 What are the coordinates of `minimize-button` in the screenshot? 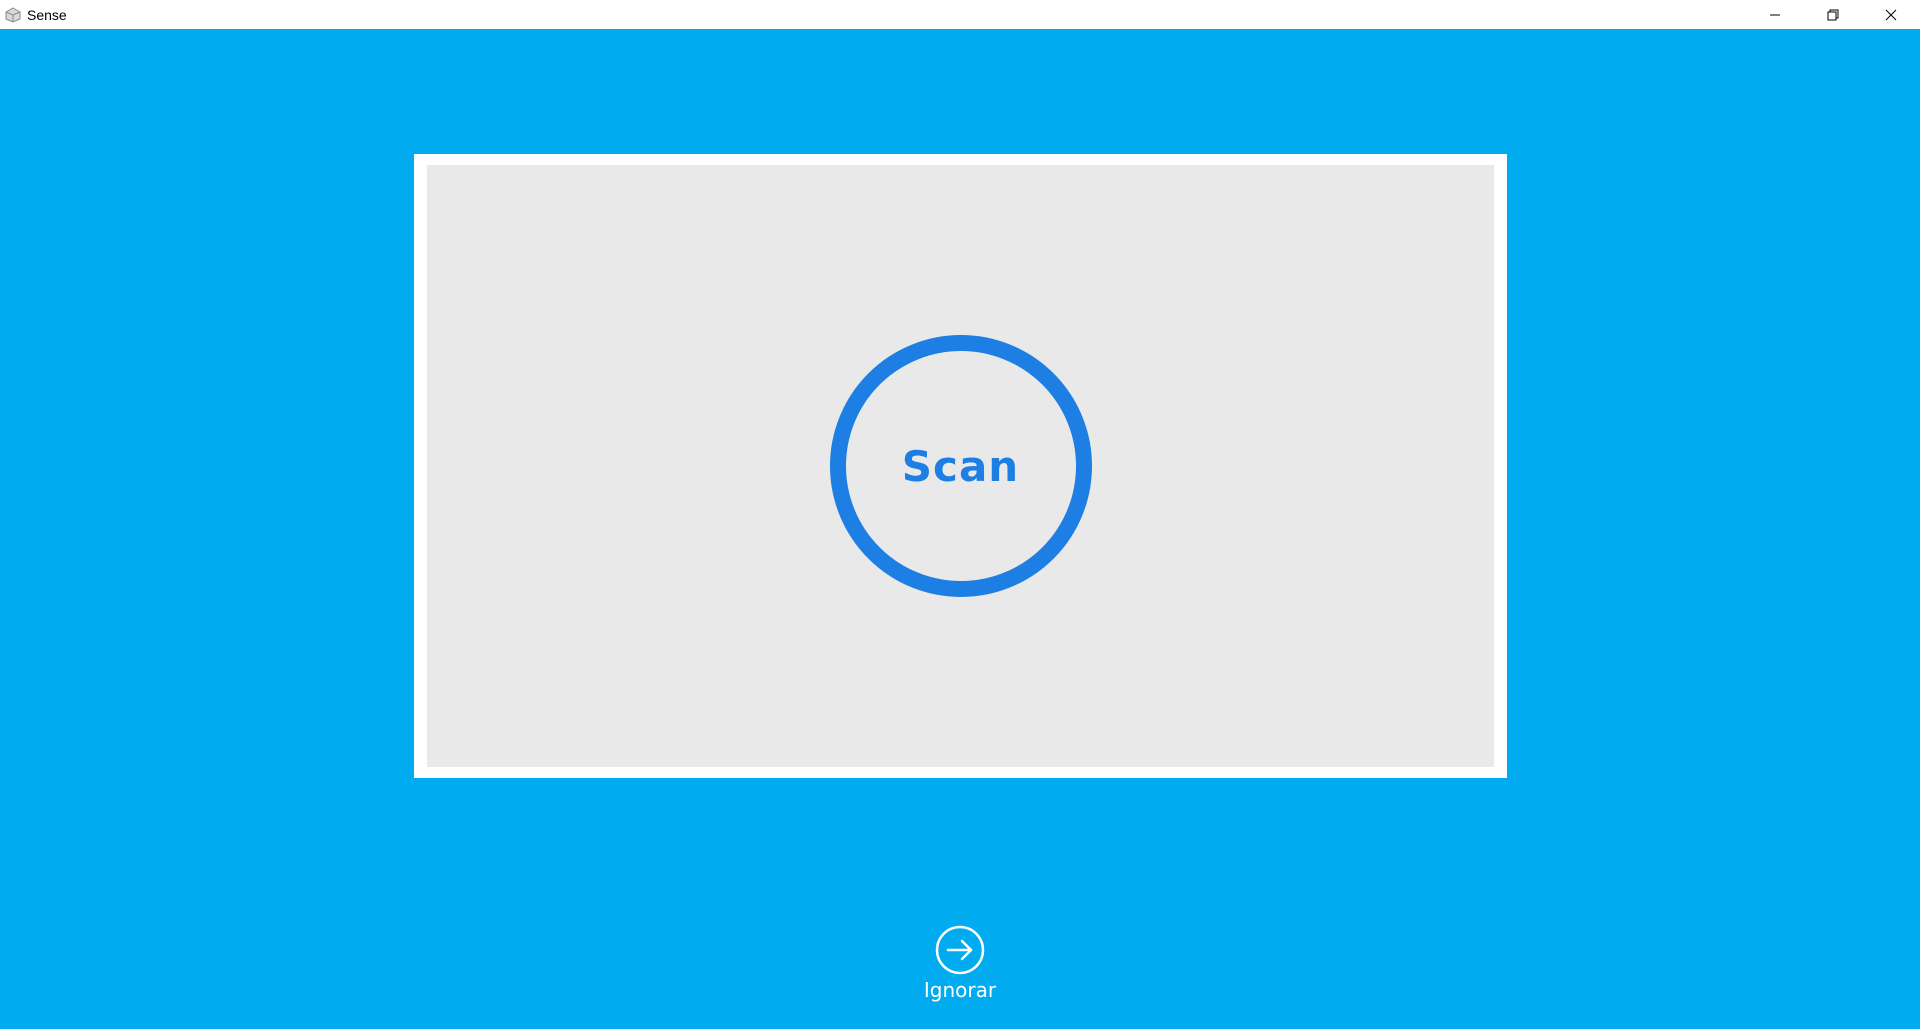 It's located at (1775, 14).